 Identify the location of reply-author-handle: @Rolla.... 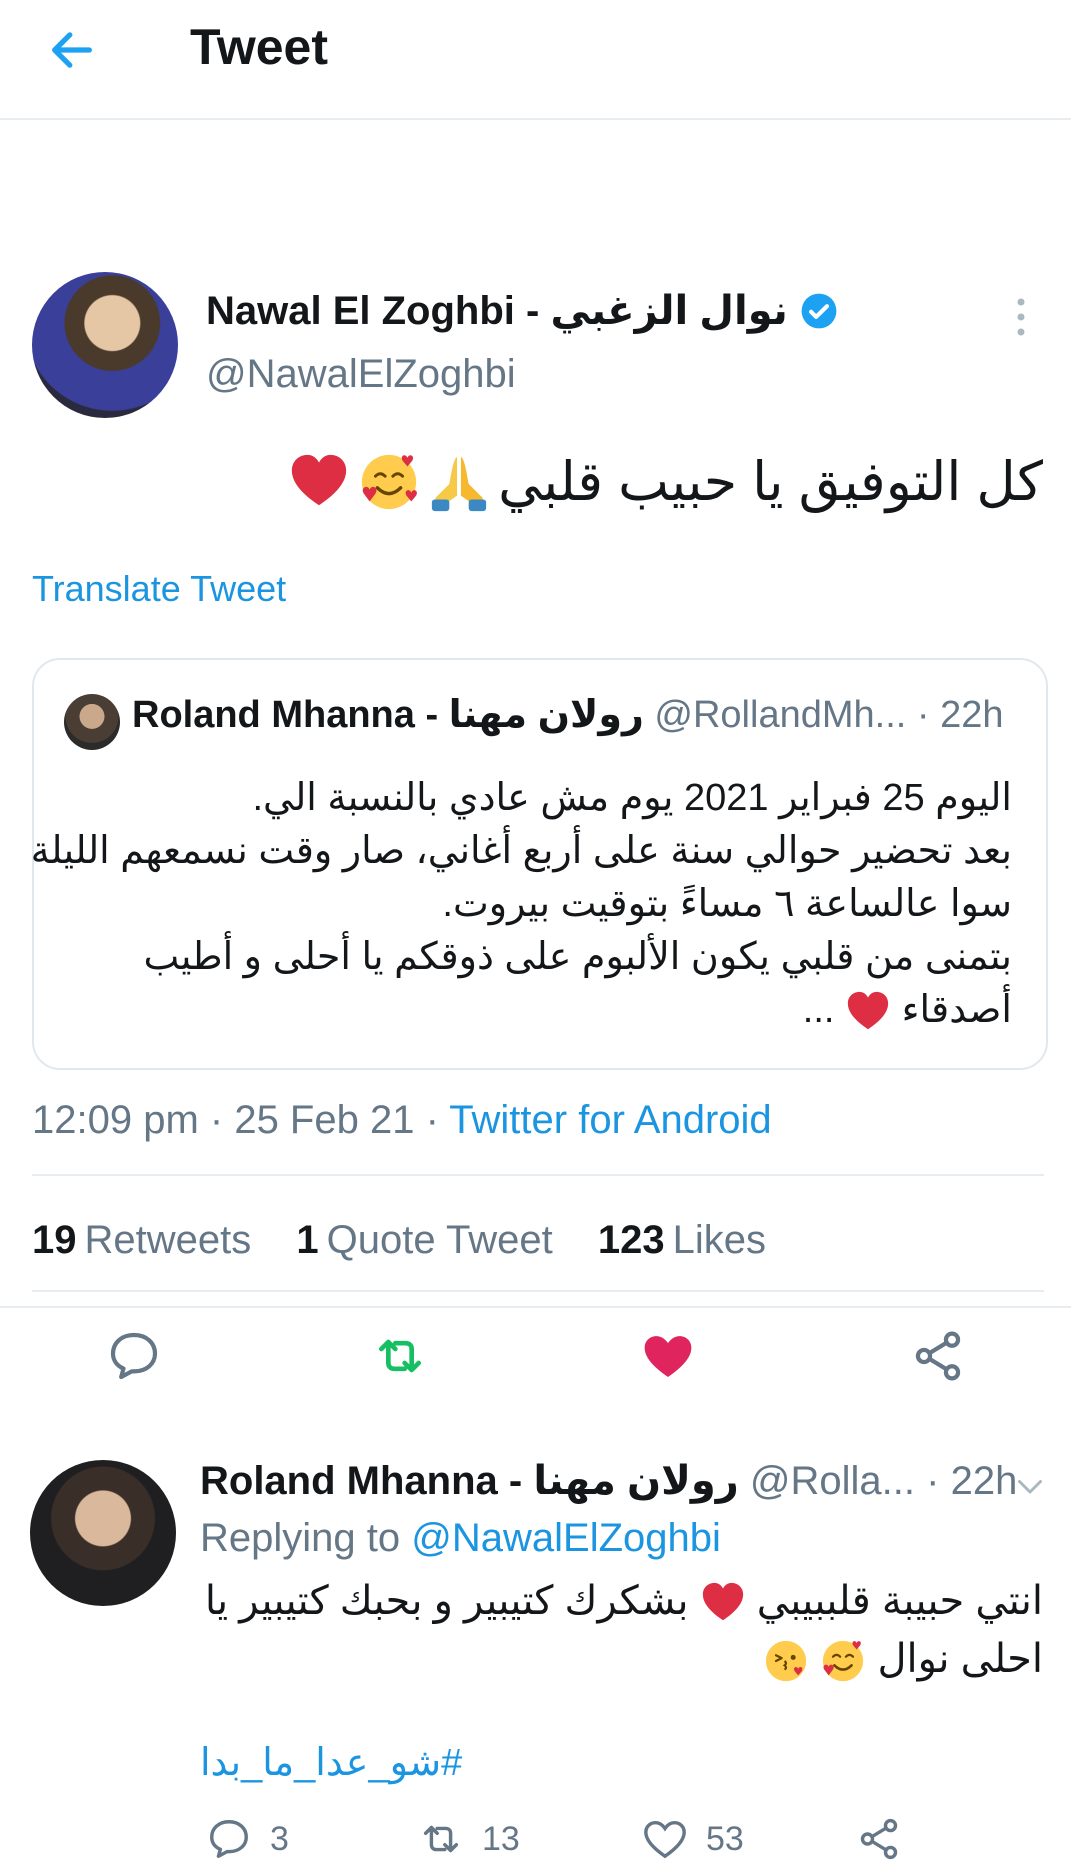
(832, 1481).